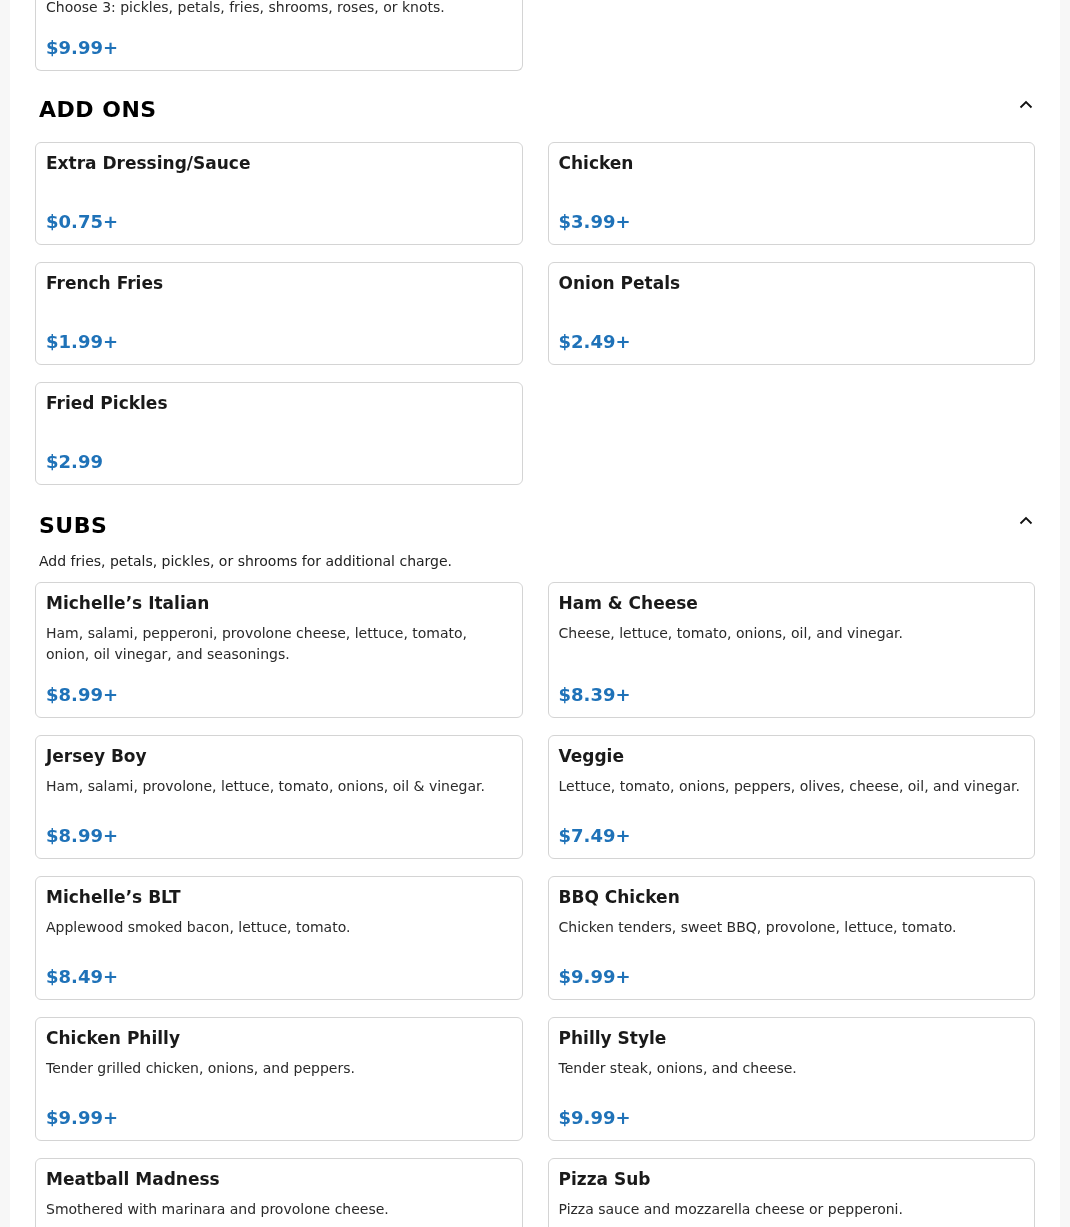 This screenshot has height=1227, width=1070. What do you see at coordinates (75, 462) in the screenshot?
I see `item-price: $2.99` at bounding box center [75, 462].